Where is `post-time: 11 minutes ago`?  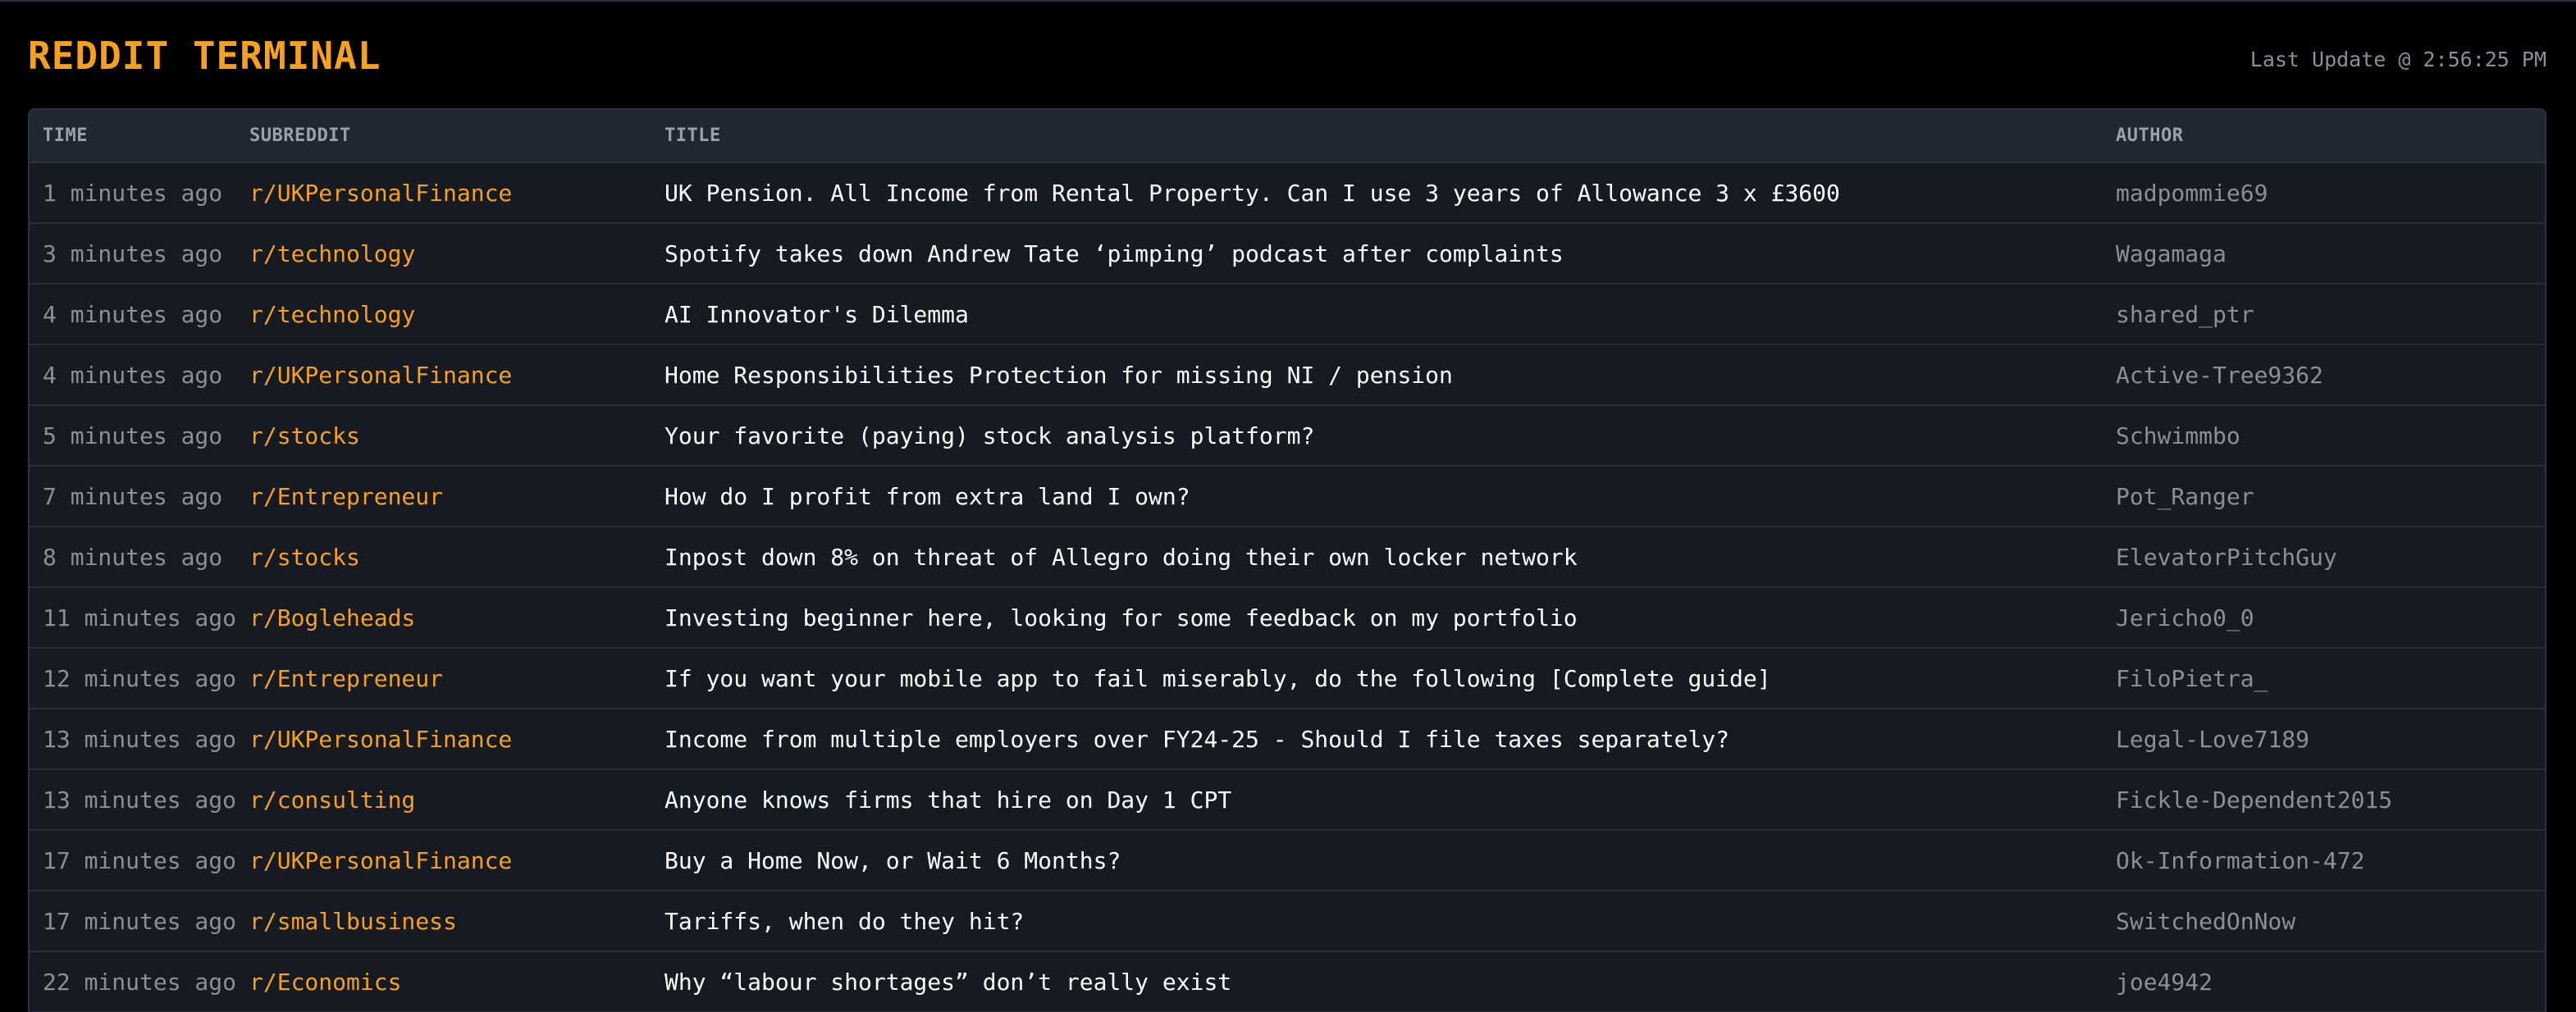
post-time: 11 minutes ago is located at coordinates (133, 618).